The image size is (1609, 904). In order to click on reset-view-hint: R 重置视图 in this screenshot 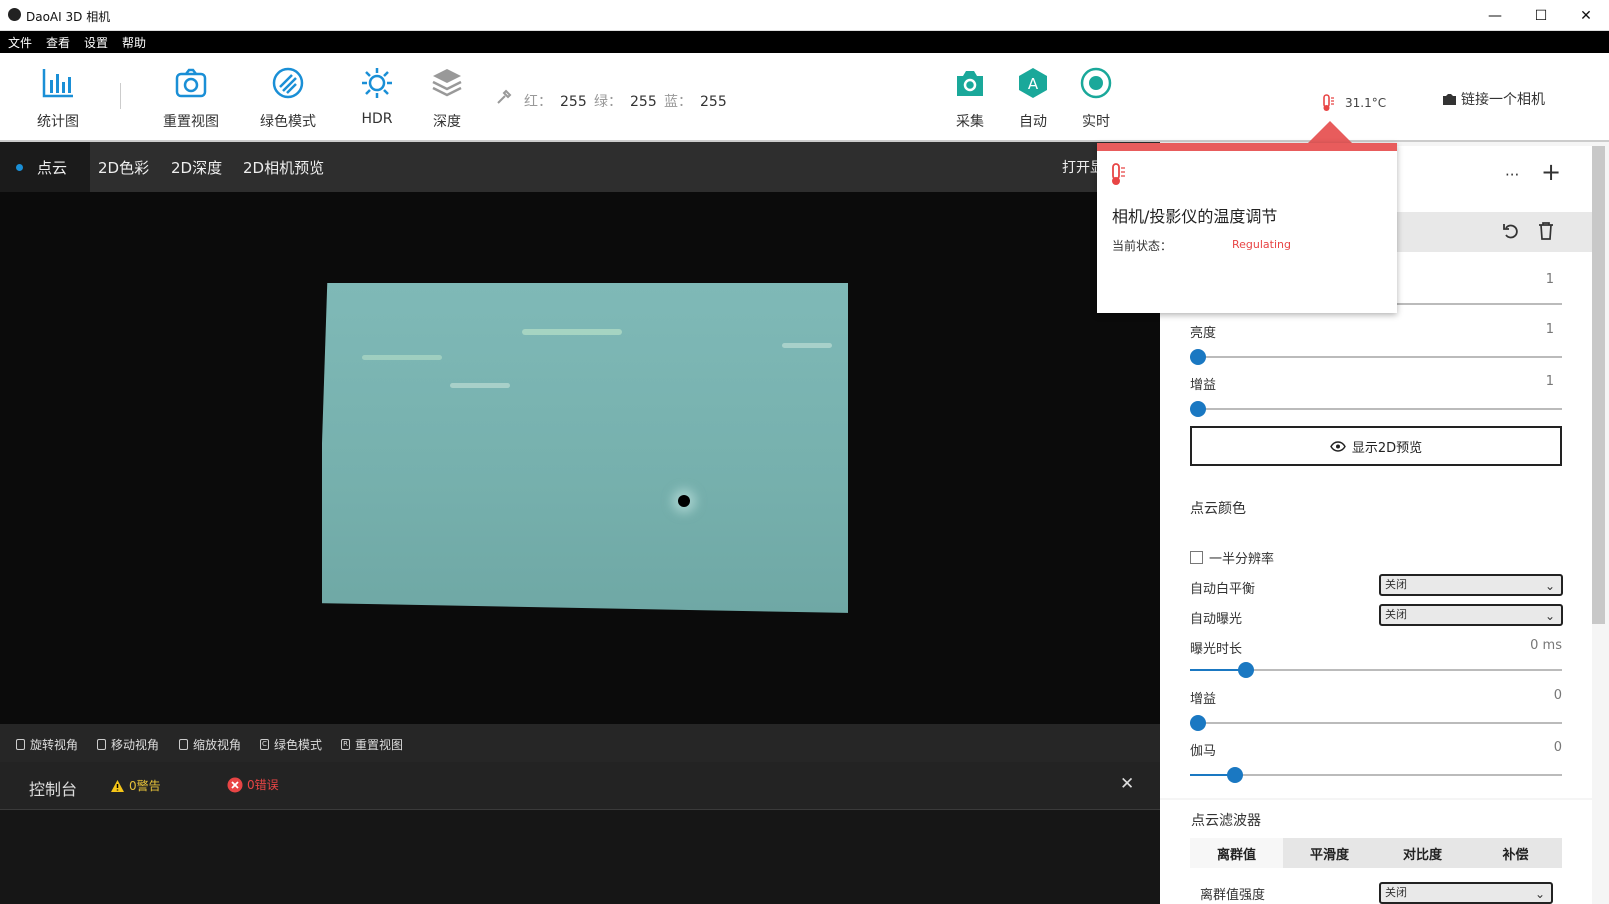, I will do `click(372, 744)`.